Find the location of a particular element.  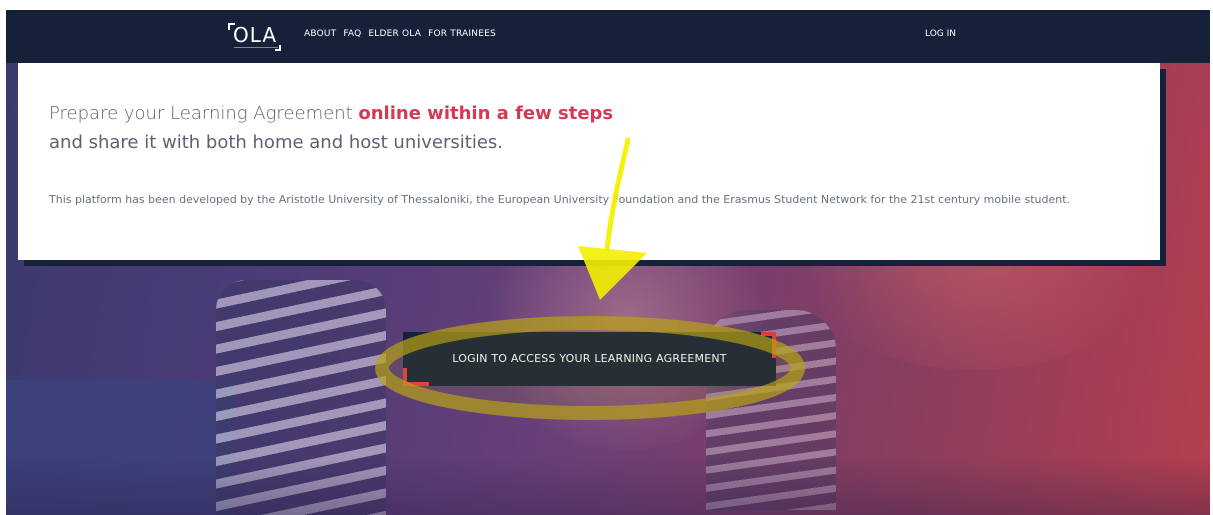

nav-about: ABOUT is located at coordinates (320, 34).